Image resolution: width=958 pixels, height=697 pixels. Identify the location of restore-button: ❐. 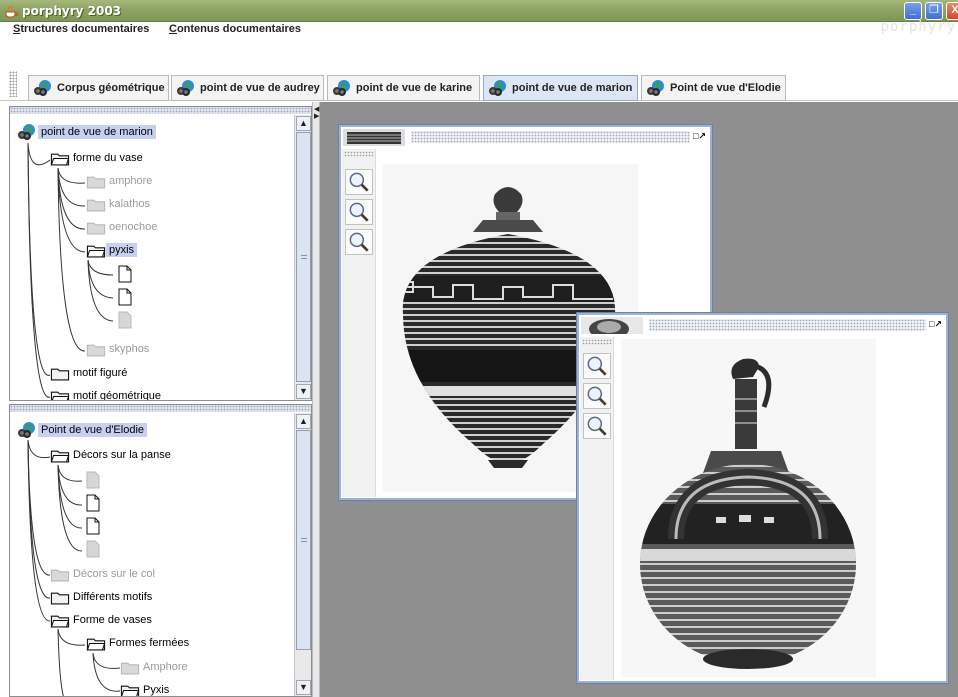
(934, 11).